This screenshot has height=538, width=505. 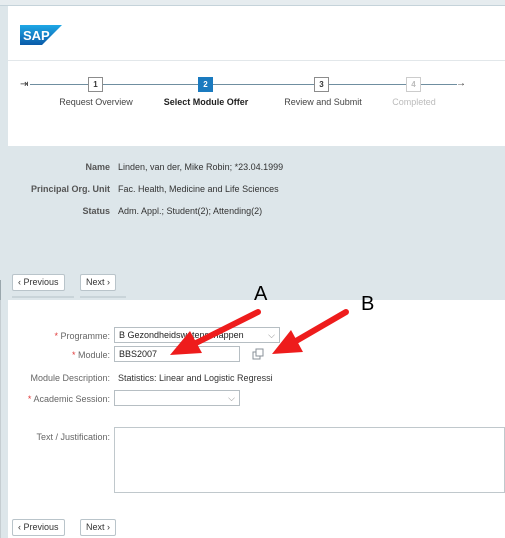 I want to click on annotation-arrow-b, so click(x=310, y=331).